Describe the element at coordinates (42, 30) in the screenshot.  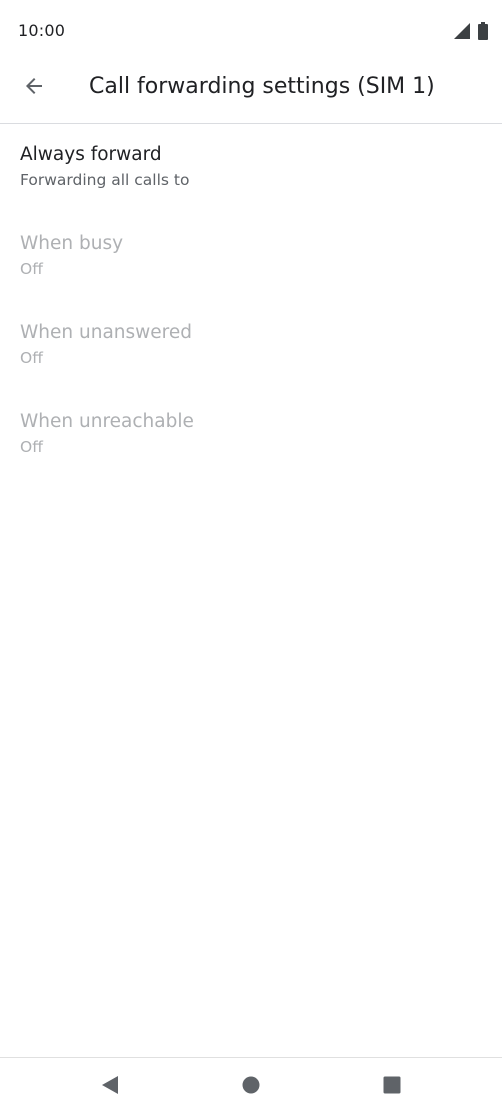
I see `status-time: 10:00` at that location.